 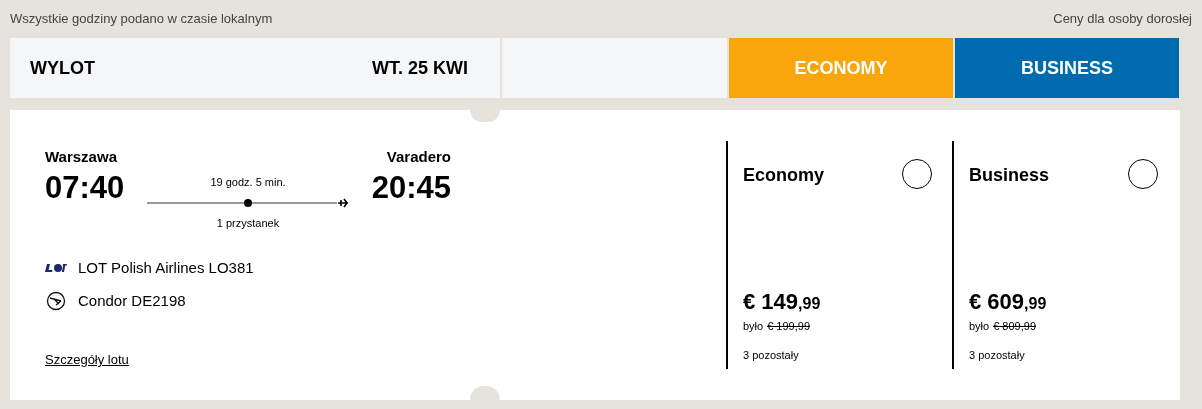 I want to click on adult-price-note: Ceny dla osoby dorosłej, so click(x=1122, y=19).